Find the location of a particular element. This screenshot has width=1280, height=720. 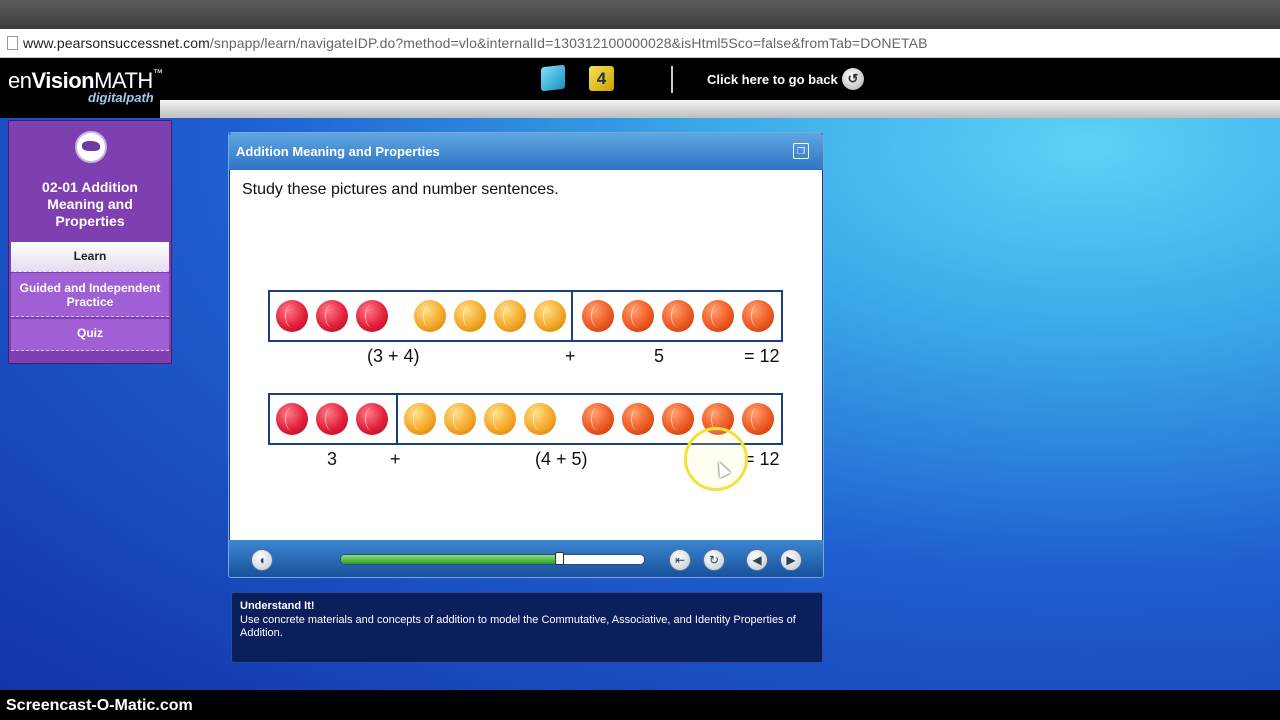

envision-logo: enVisionMATH™ digitalpath is located at coordinates (85, 86).